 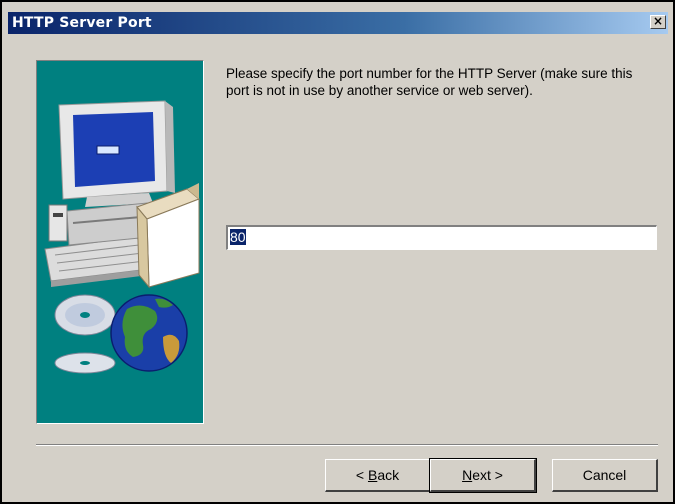 What do you see at coordinates (338, 23) in the screenshot?
I see `title-bar: HTTP Server Port ×` at bounding box center [338, 23].